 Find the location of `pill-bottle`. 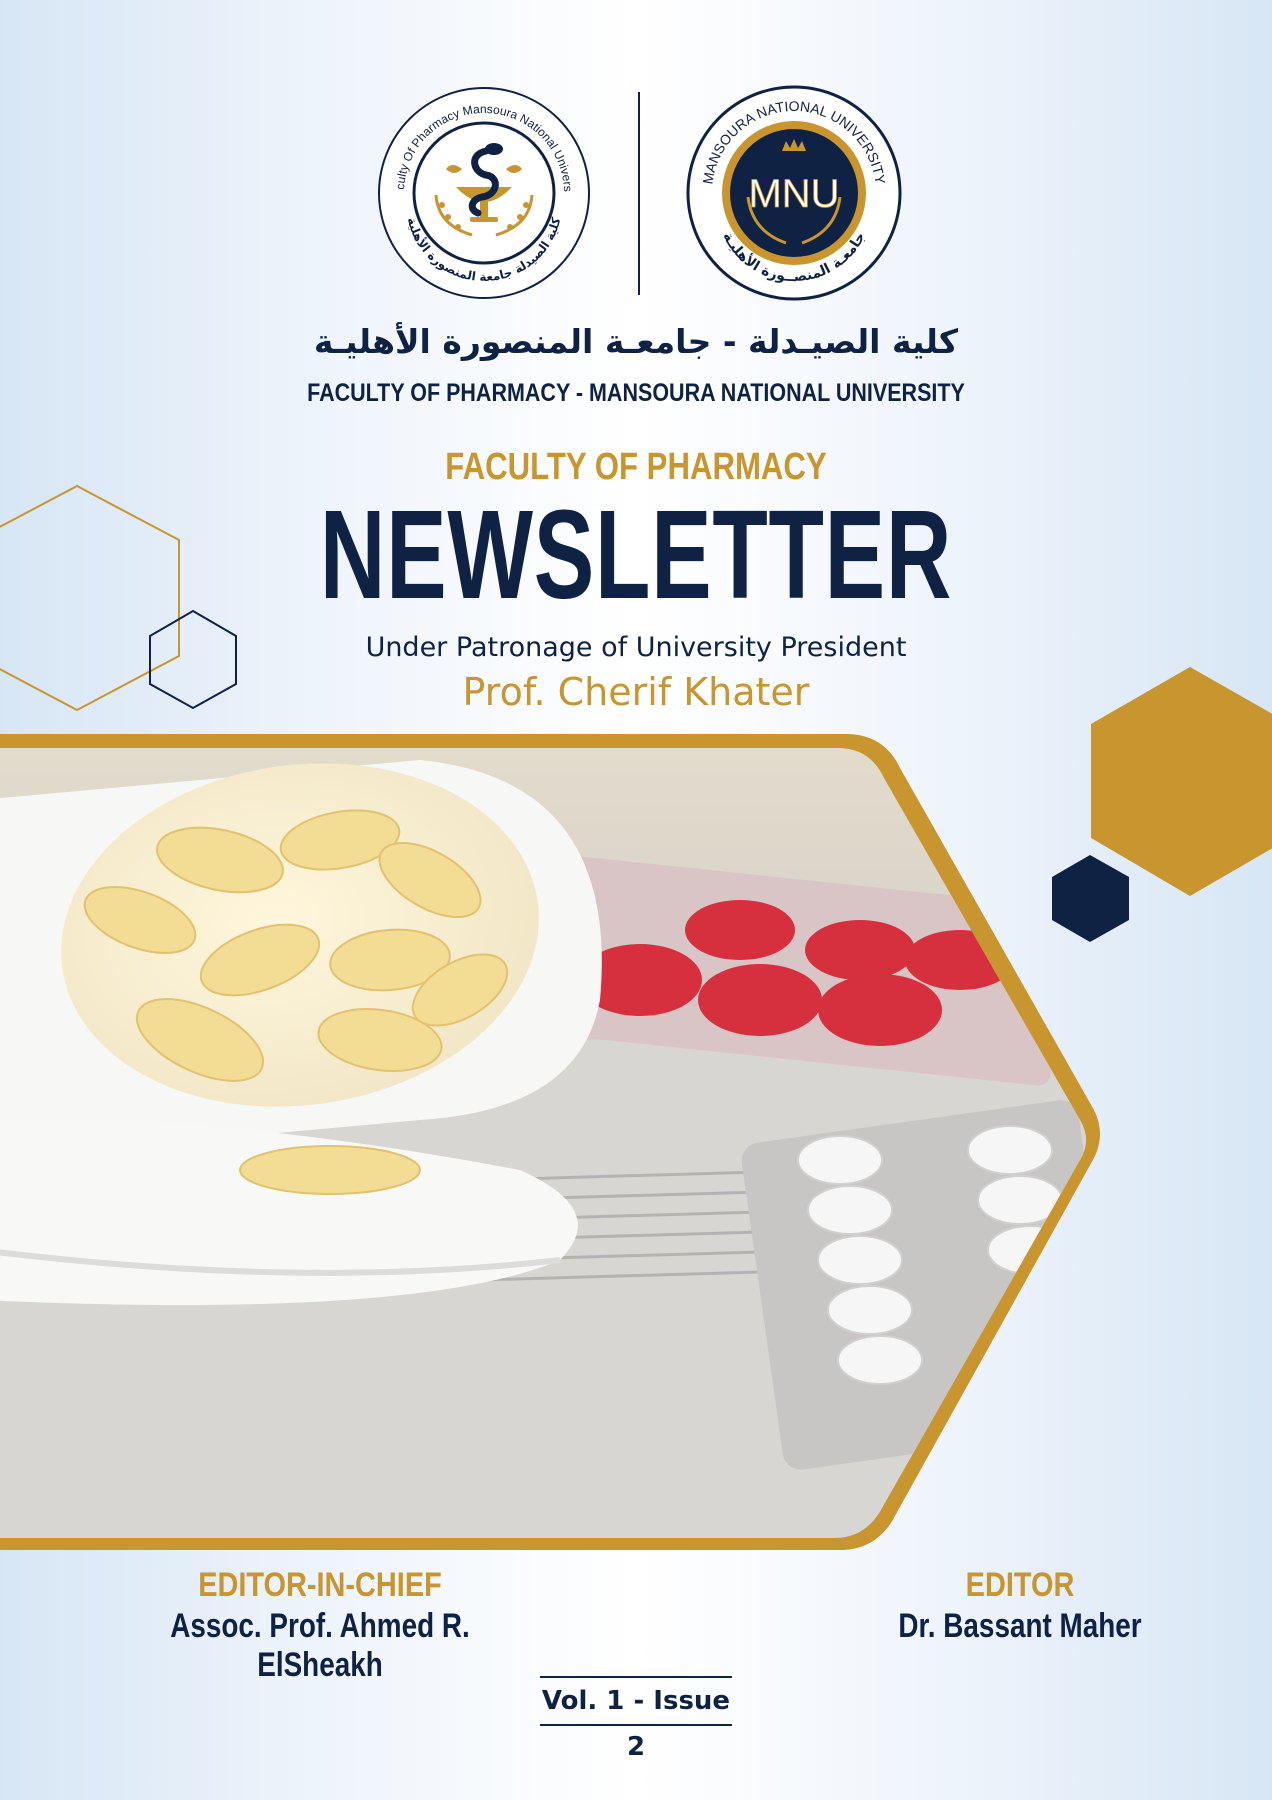

pill-bottle is located at coordinates (301, 1032).